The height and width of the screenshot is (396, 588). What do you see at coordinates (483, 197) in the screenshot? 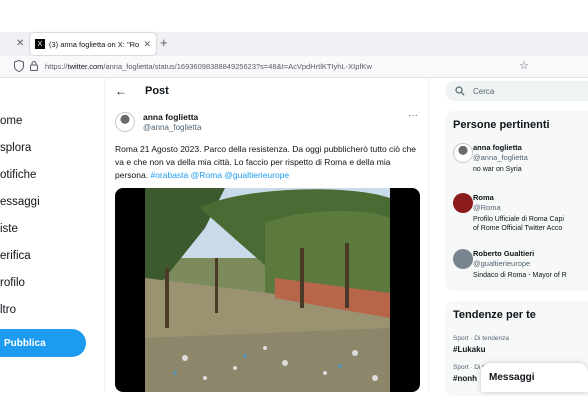
I see `person-name: Roma` at bounding box center [483, 197].